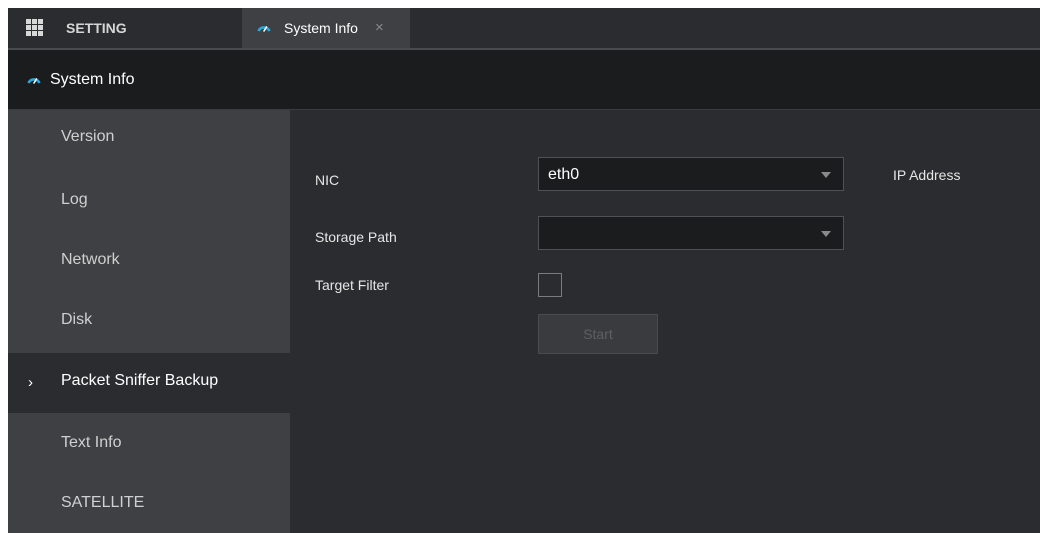  Describe the element at coordinates (140, 380) in the screenshot. I see `sidebar-item-label: Packet Sniffer Backup` at that location.